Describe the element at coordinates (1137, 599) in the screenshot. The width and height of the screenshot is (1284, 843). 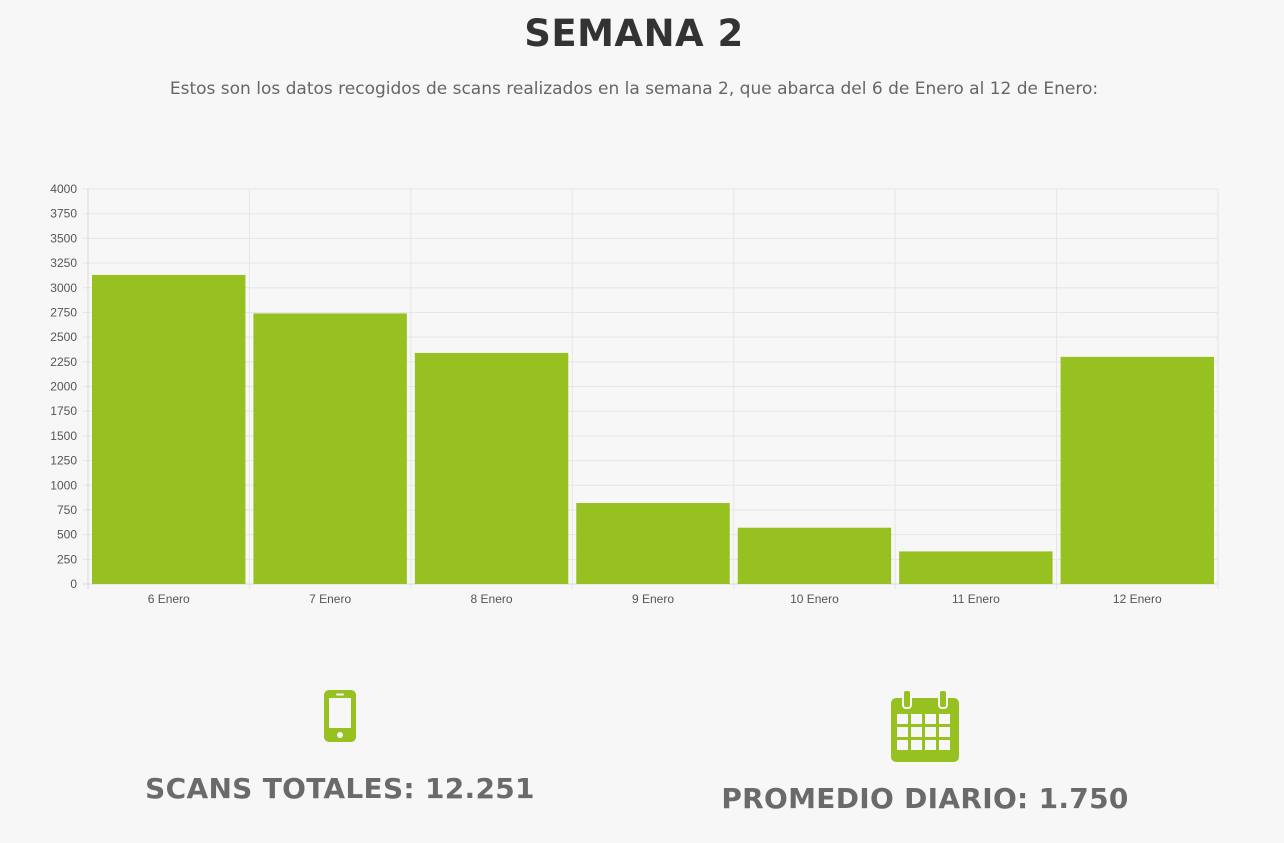
I see `x-tick-label: 12 Enero` at that location.